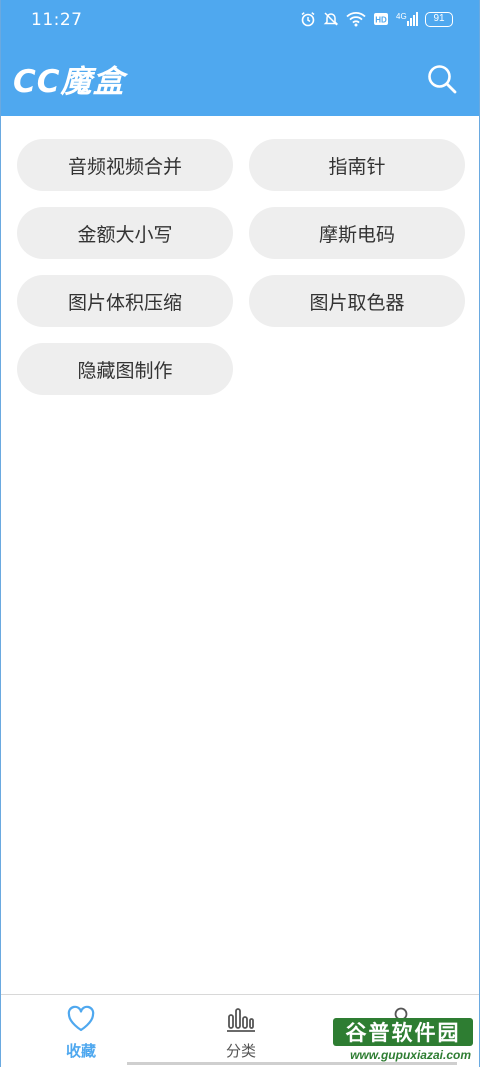 This screenshot has height=1067, width=480. Describe the element at coordinates (81, 1019) in the screenshot. I see `heart-icon` at that location.